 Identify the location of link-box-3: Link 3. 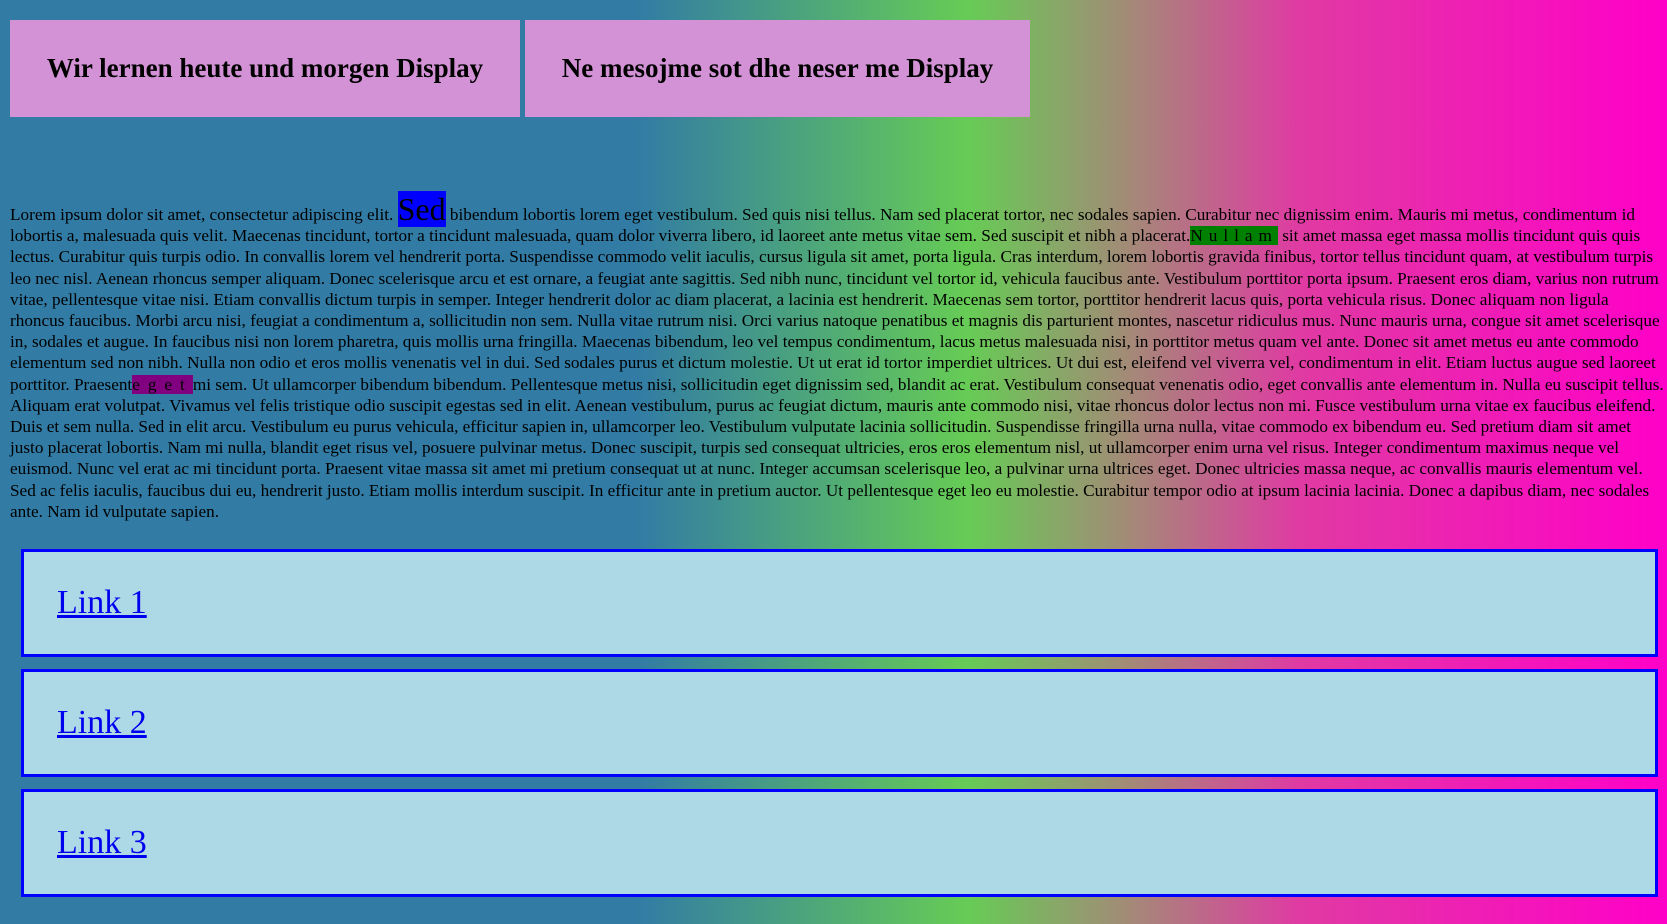
(839, 843).